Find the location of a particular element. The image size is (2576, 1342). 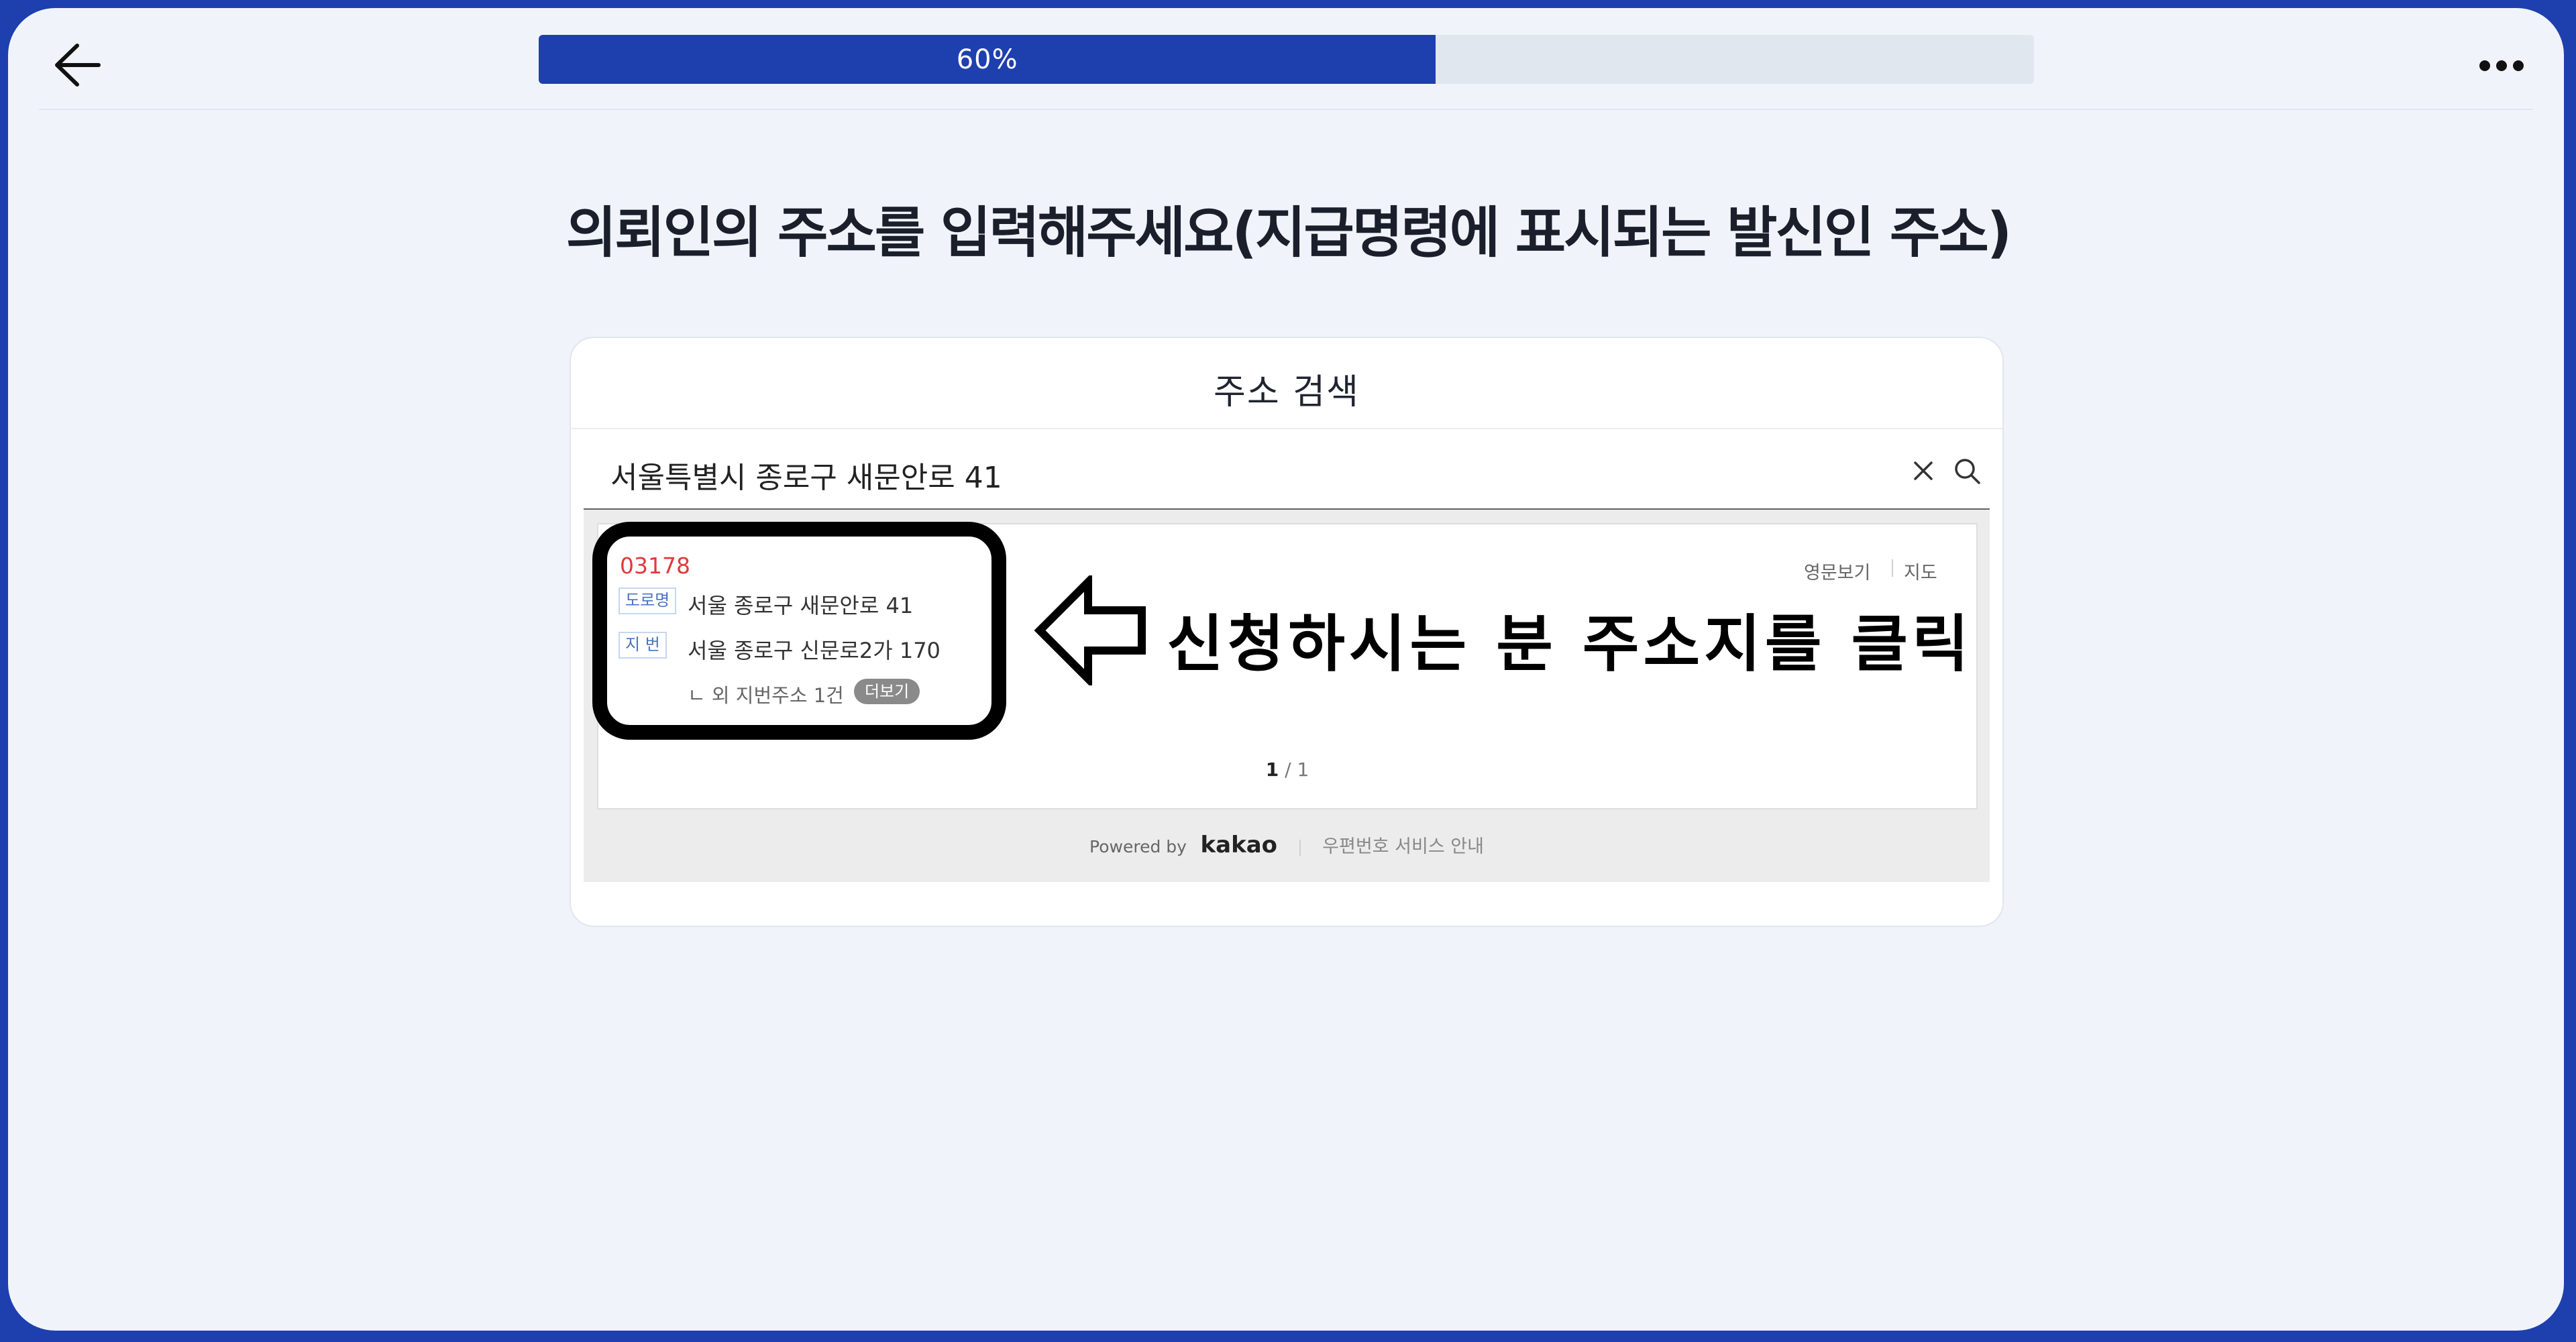

search-icon is located at coordinates (1967, 471).